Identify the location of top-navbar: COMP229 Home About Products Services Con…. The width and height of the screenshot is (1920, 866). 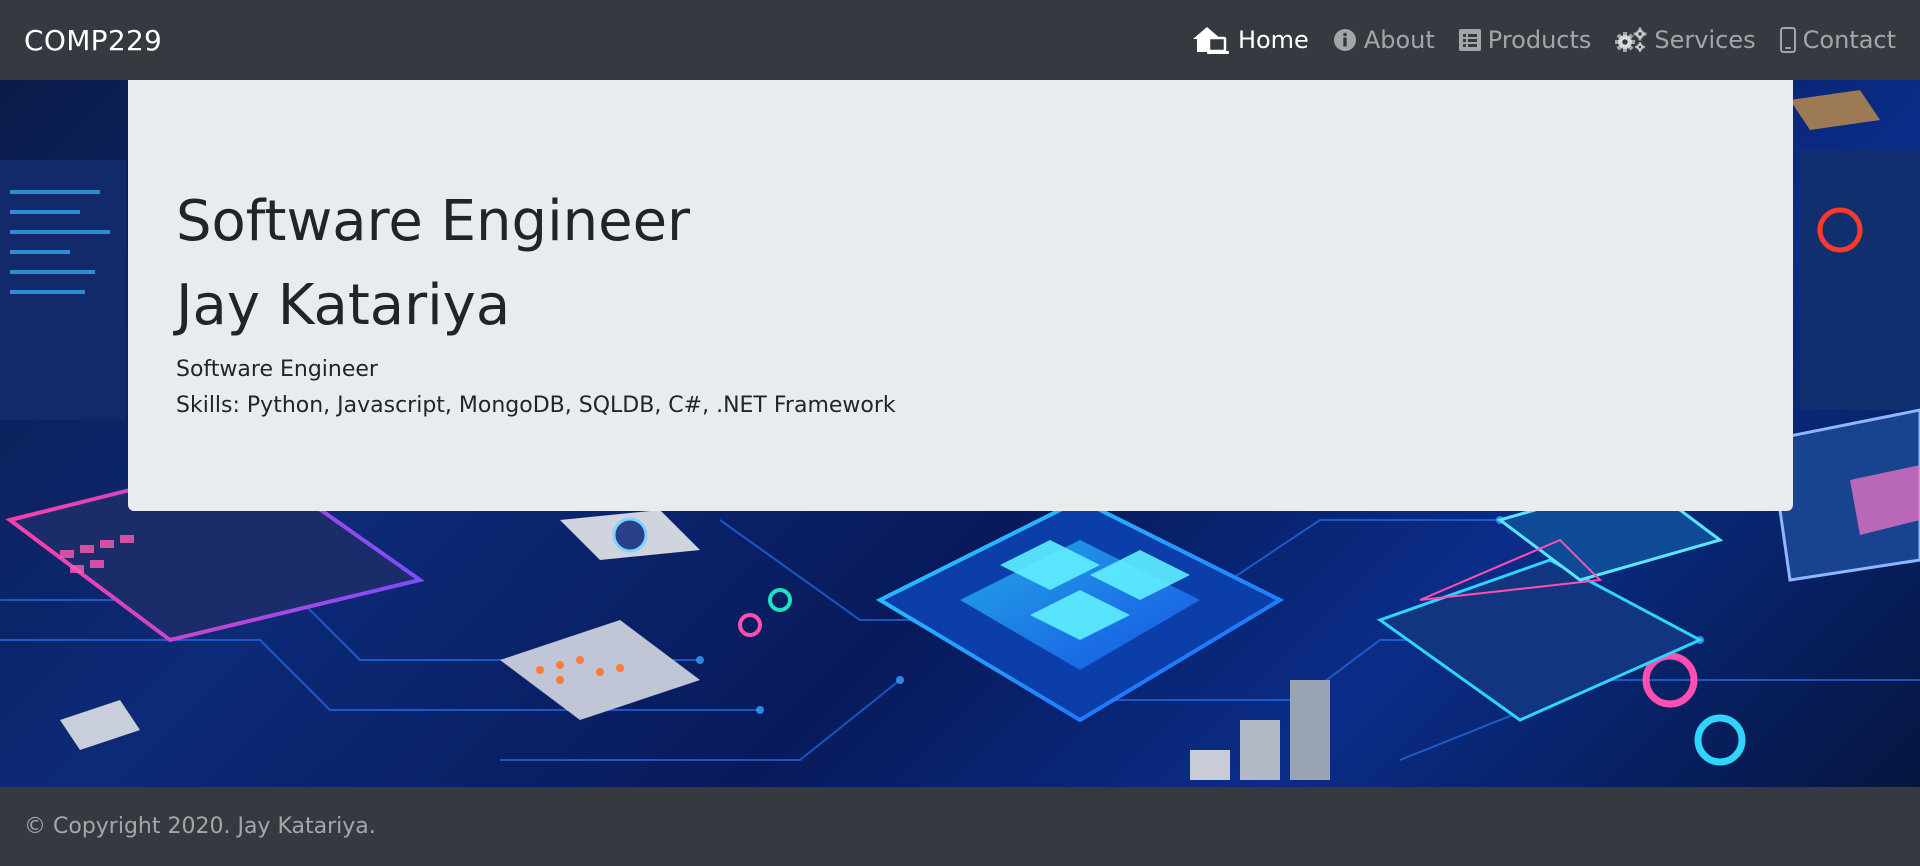
(960, 40).